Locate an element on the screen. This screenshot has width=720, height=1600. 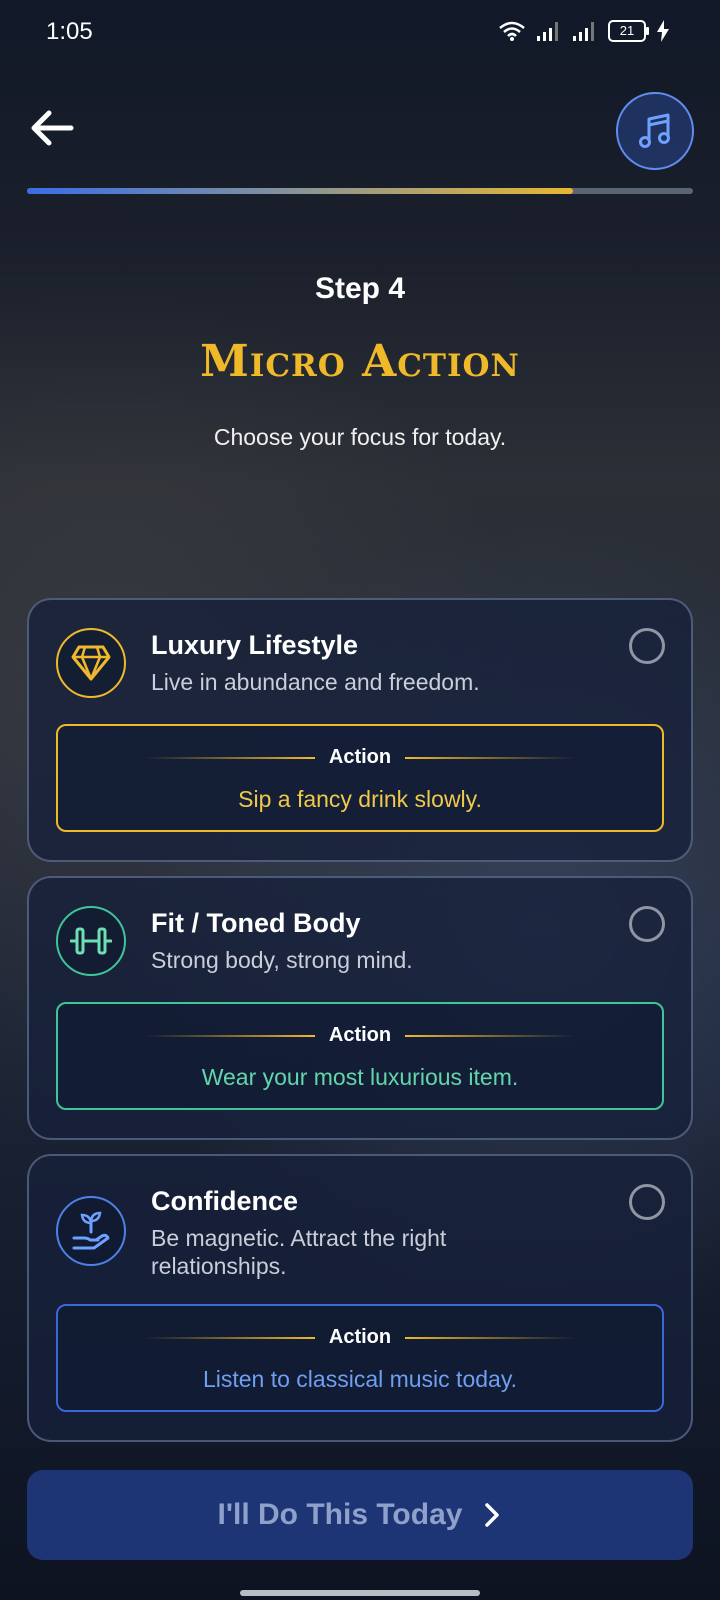
action-text: Wear your most luxurious item. is located at coordinates (360, 1077).